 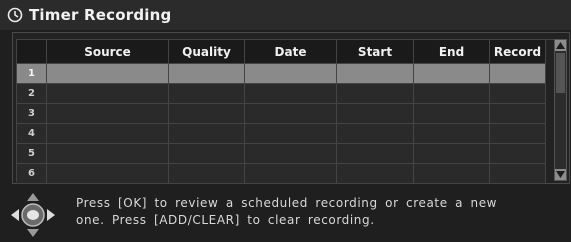 I want to click on row-number-1: 1, so click(x=32, y=74).